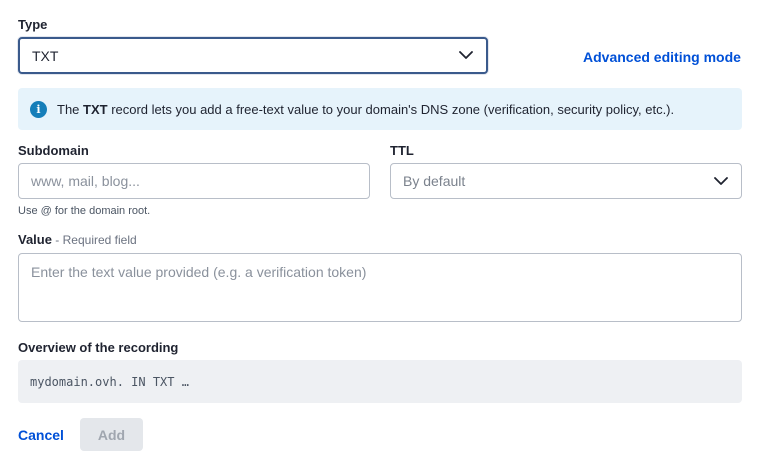 The height and width of the screenshot is (467, 760). What do you see at coordinates (53, 150) in the screenshot?
I see `subdomain-label: Subdomain` at bounding box center [53, 150].